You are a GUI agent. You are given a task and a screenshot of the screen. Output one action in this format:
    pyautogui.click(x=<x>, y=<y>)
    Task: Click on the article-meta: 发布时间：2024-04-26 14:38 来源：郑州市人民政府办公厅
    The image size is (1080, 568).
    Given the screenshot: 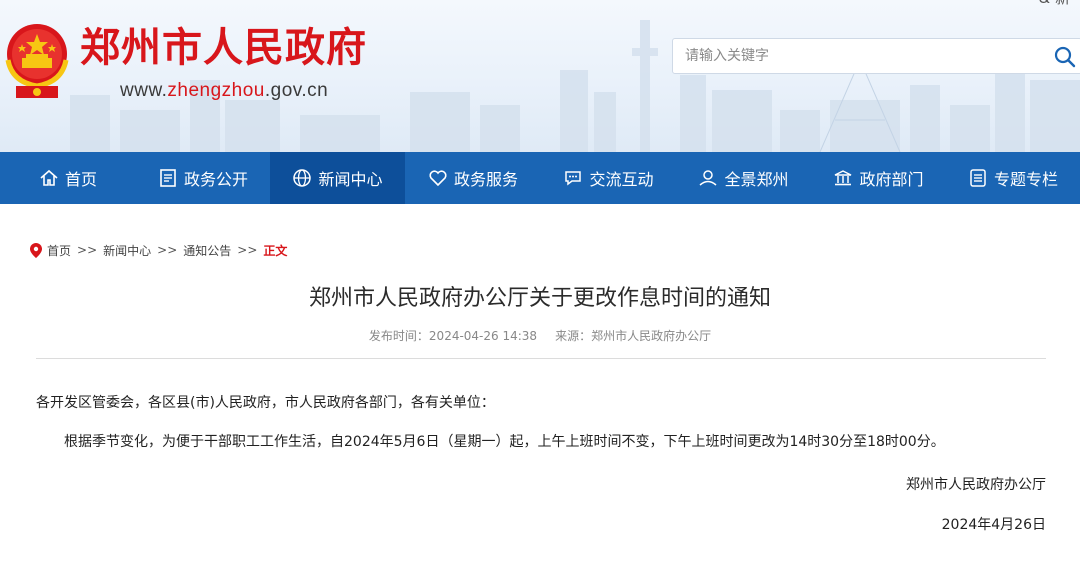 What is the action you would take?
    pyautogui.click(x=540, y=336)
    